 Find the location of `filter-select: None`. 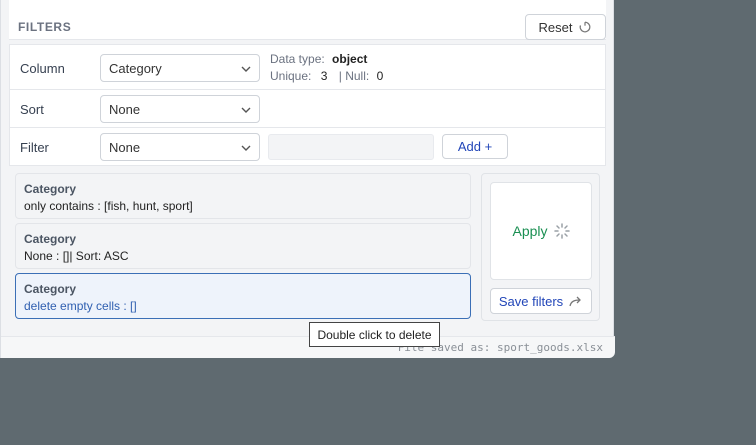

filter-select: None is located at coordinates (180, 147).